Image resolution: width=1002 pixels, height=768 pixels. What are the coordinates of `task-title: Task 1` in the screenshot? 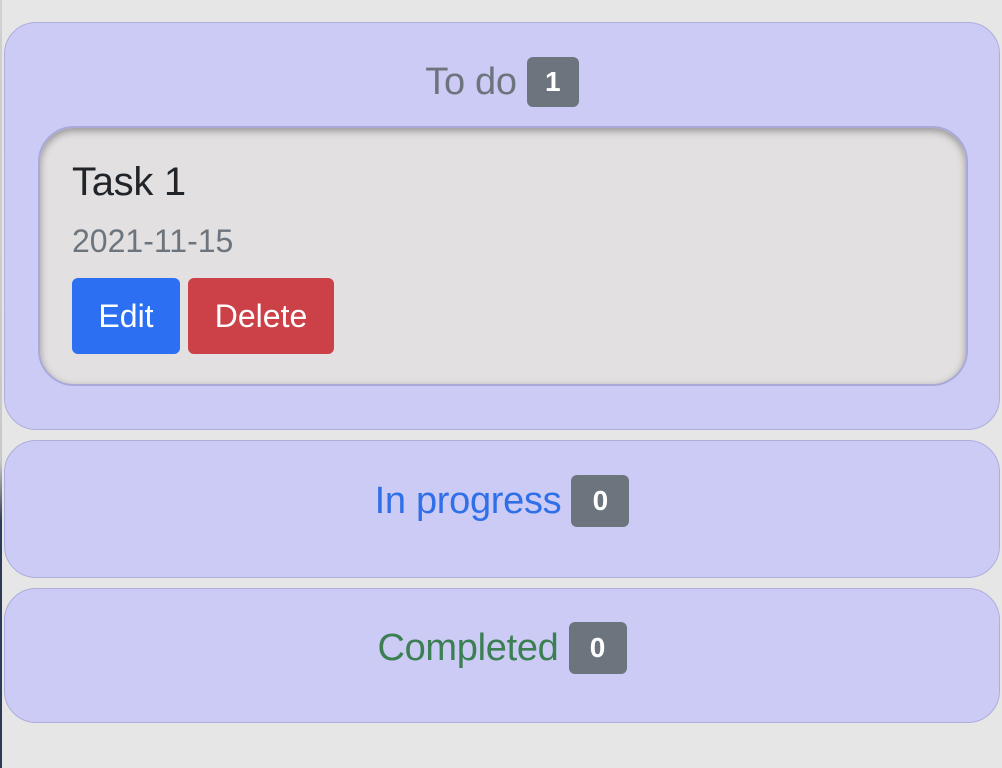 It's located at (129, 182).